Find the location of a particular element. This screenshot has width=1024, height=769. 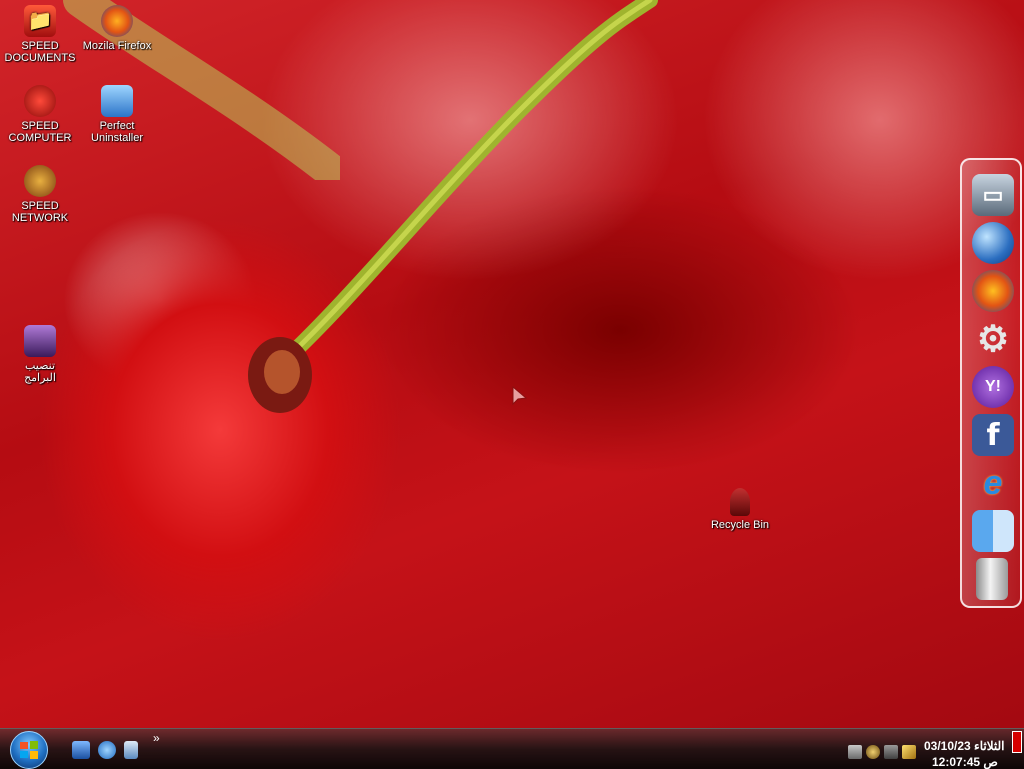

clock-date: الثلاثاء 03/10/23 is located at coordinates (964, 746).